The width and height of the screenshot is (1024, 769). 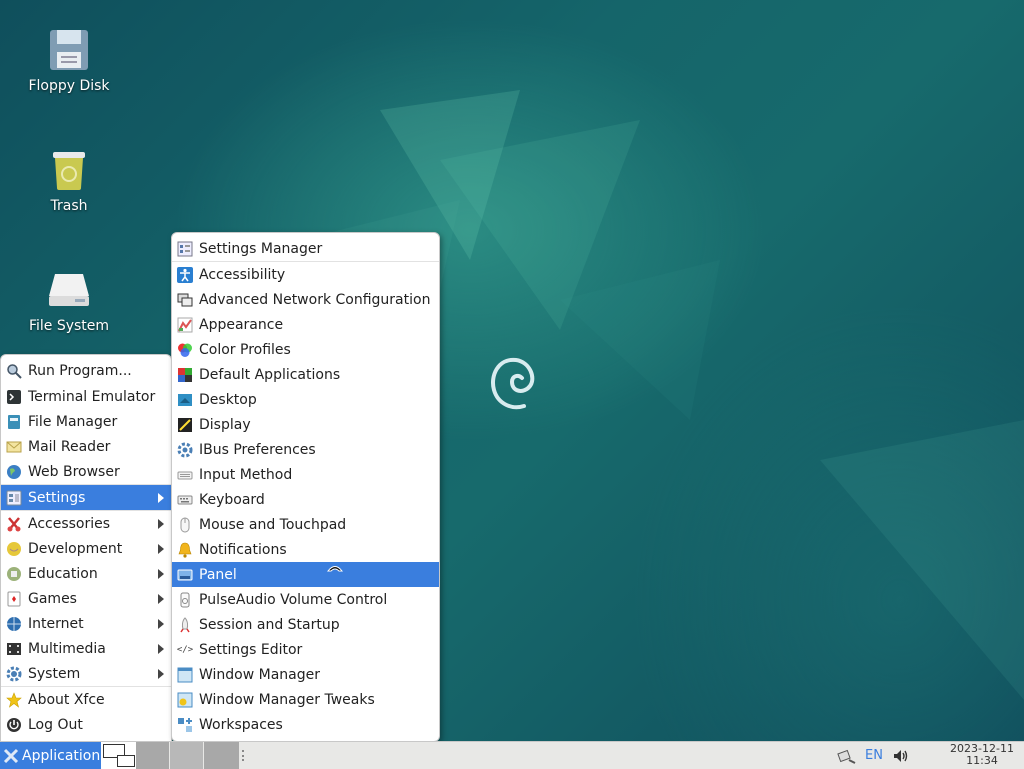 I want to click on menu-item-advanced-network: Advanced Network Configuration, so click(x=305, y=299).